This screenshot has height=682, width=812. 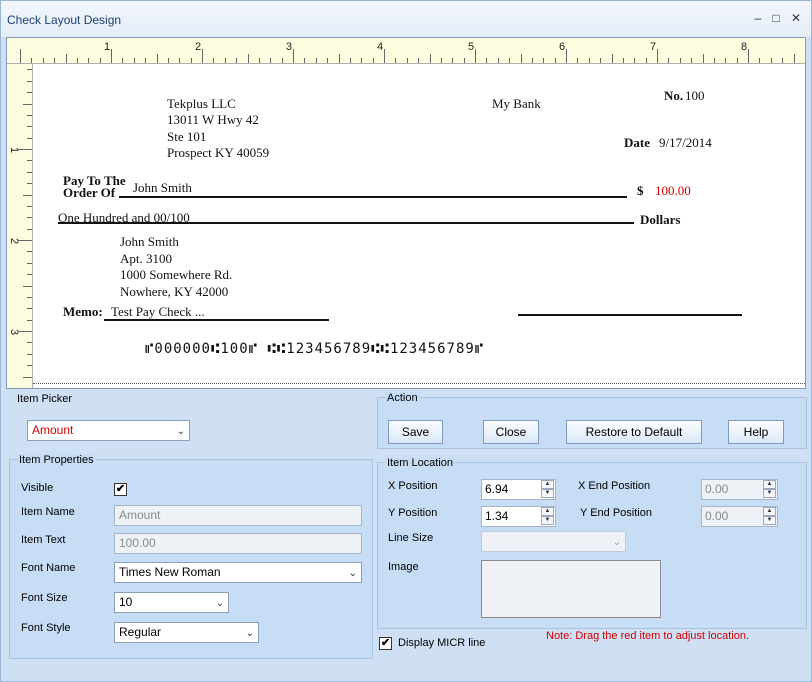 What do you see at coordinates (403, 567) in the screenshot?
I see `image-label: Image` at bounding box center [403, 567].